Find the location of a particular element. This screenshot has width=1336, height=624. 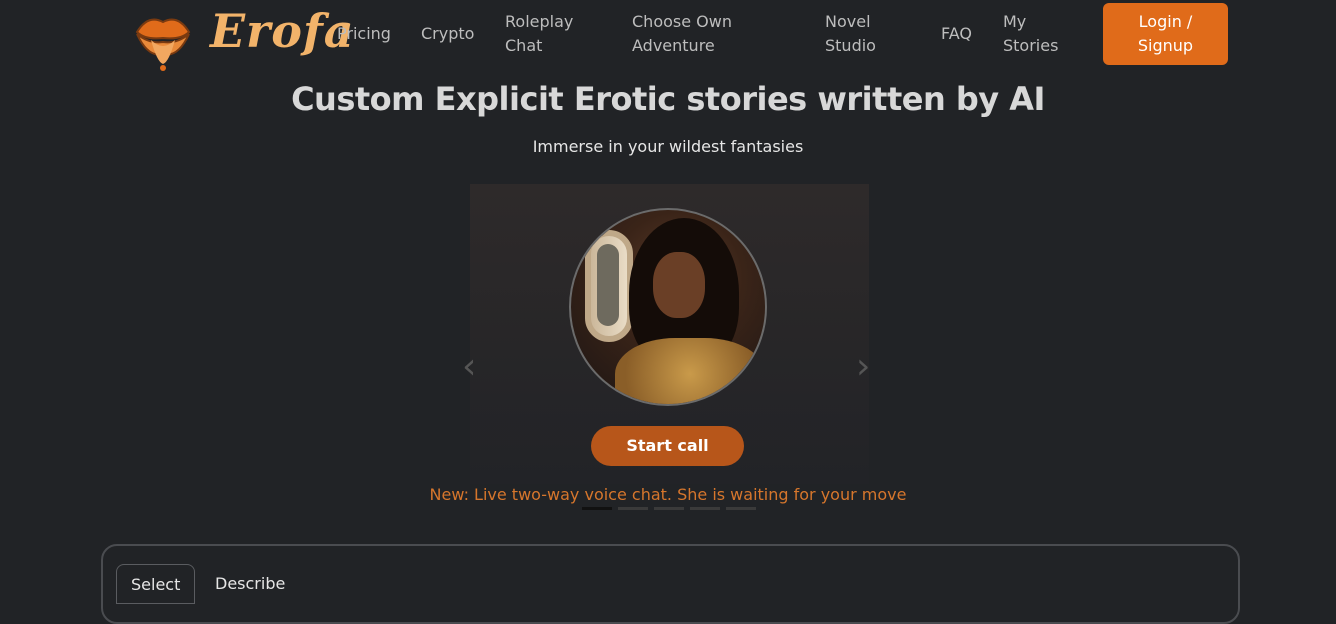

portrait-dress is located at coordinates (690, 371).